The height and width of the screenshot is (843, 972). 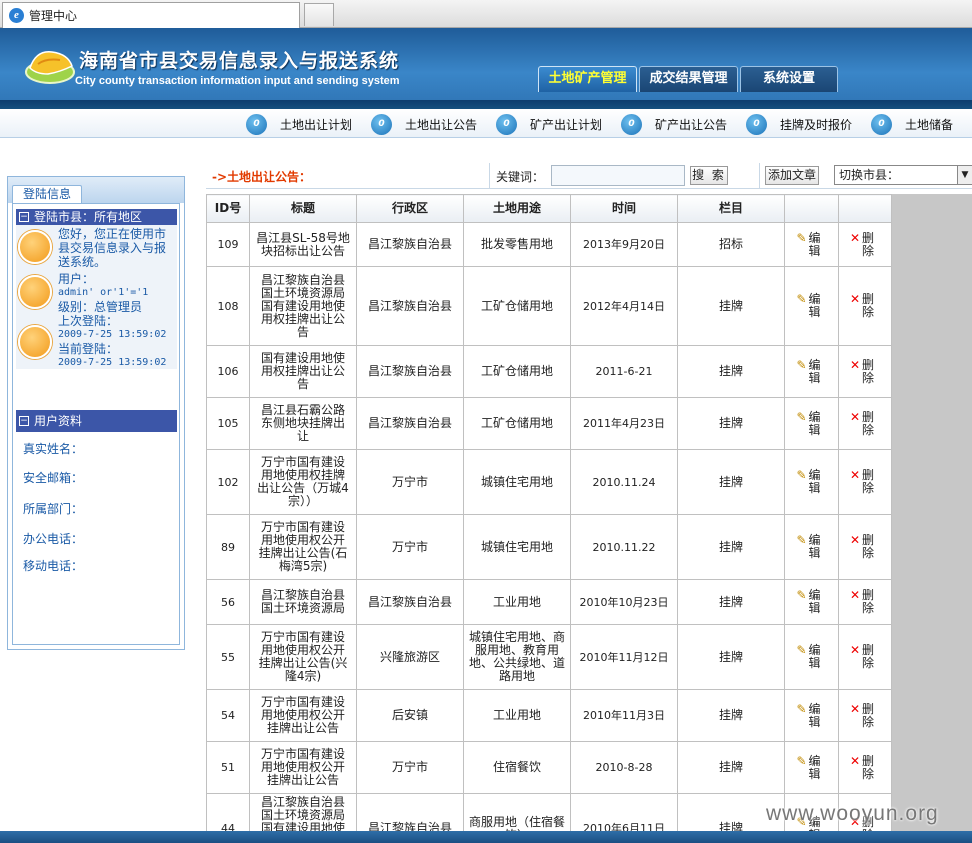 I want to click on cell-id: 54, so click(x=228, y=715).